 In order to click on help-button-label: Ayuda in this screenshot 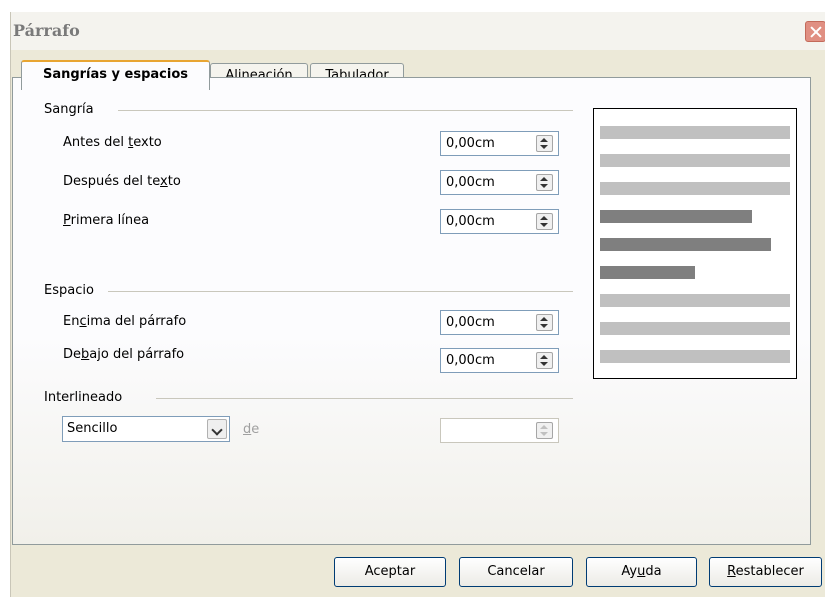, I will do `click(641, 571)`.